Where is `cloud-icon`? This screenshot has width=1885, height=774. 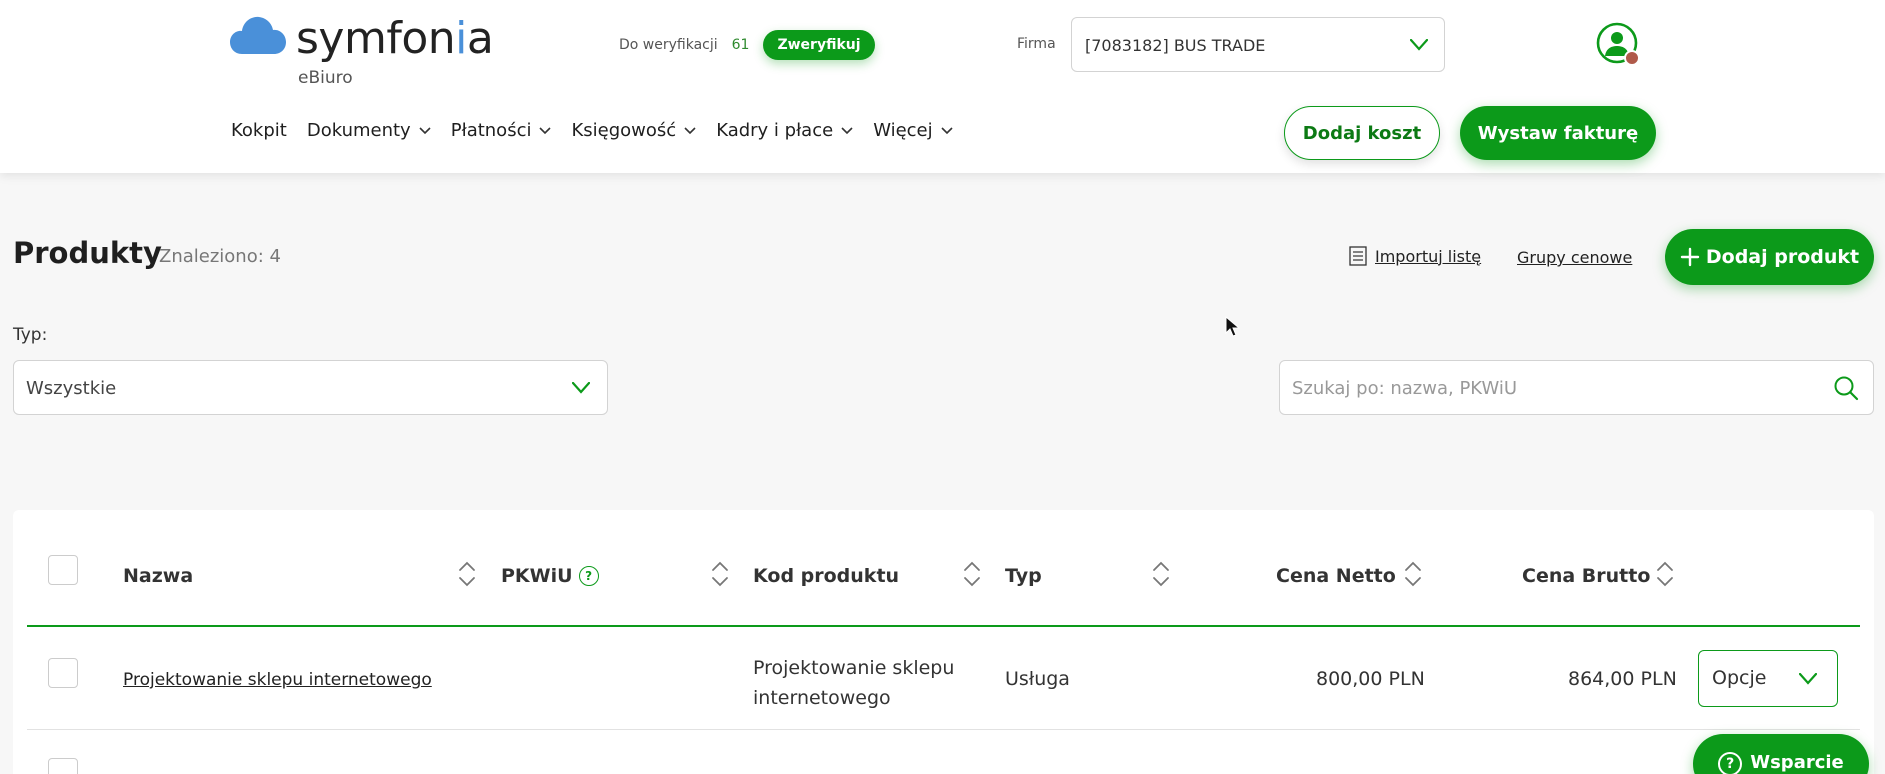 cloud-icon is located at coordinates (258, 35).